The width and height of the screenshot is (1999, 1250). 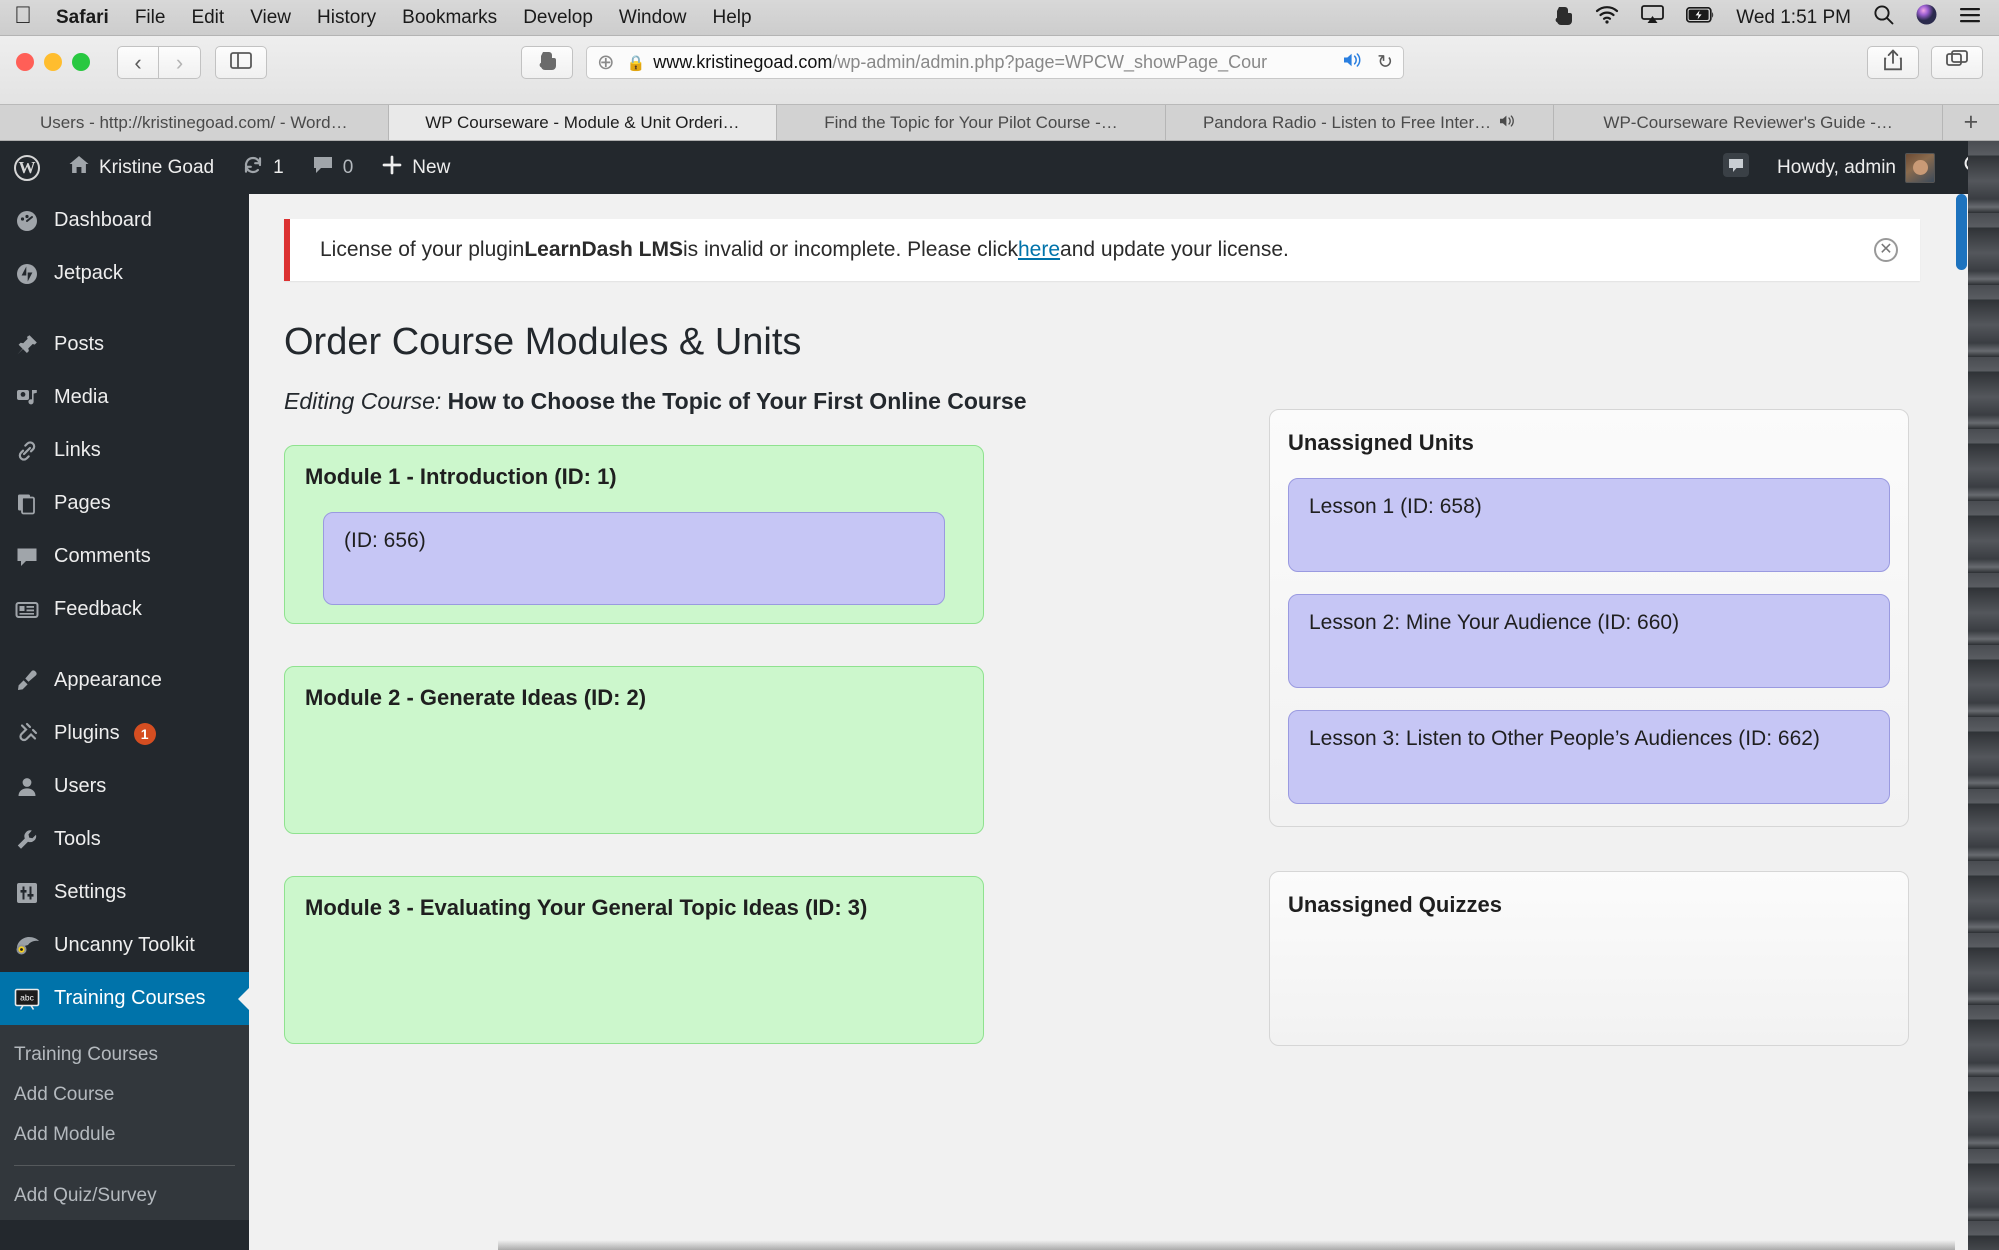 I want to click on reload-icon: ↻, so click(x=1385, y=62).